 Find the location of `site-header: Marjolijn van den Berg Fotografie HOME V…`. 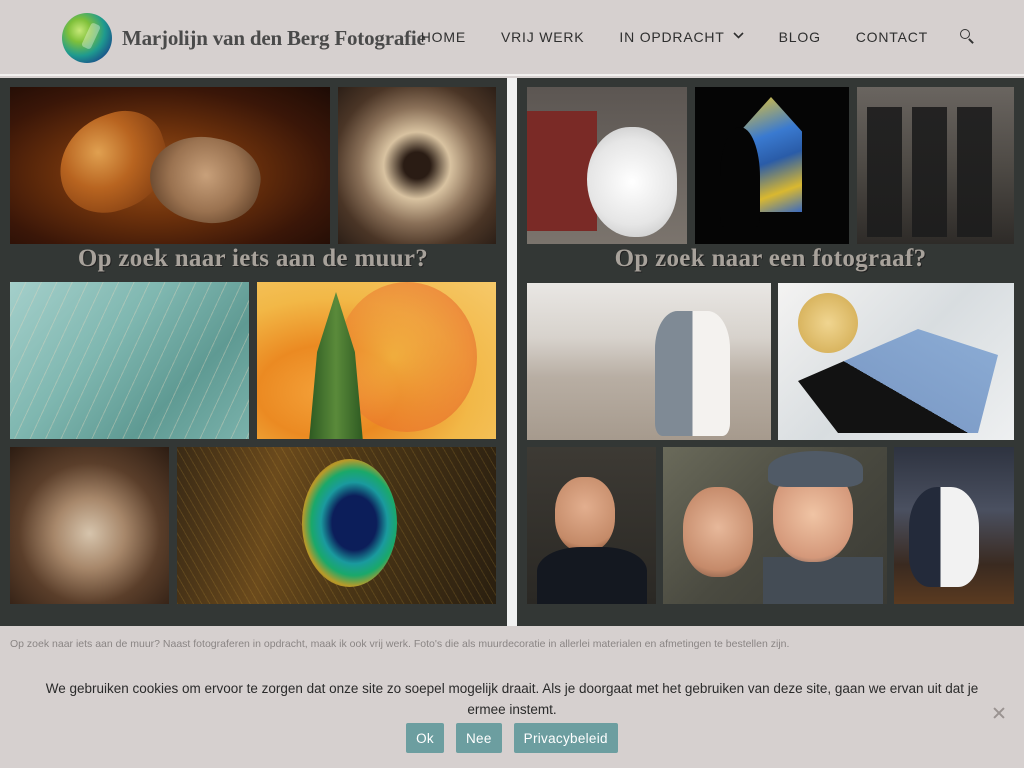

site-header: Marjolijn van den Berg Fotografie HOME V… is located at coordinates (512, 38).